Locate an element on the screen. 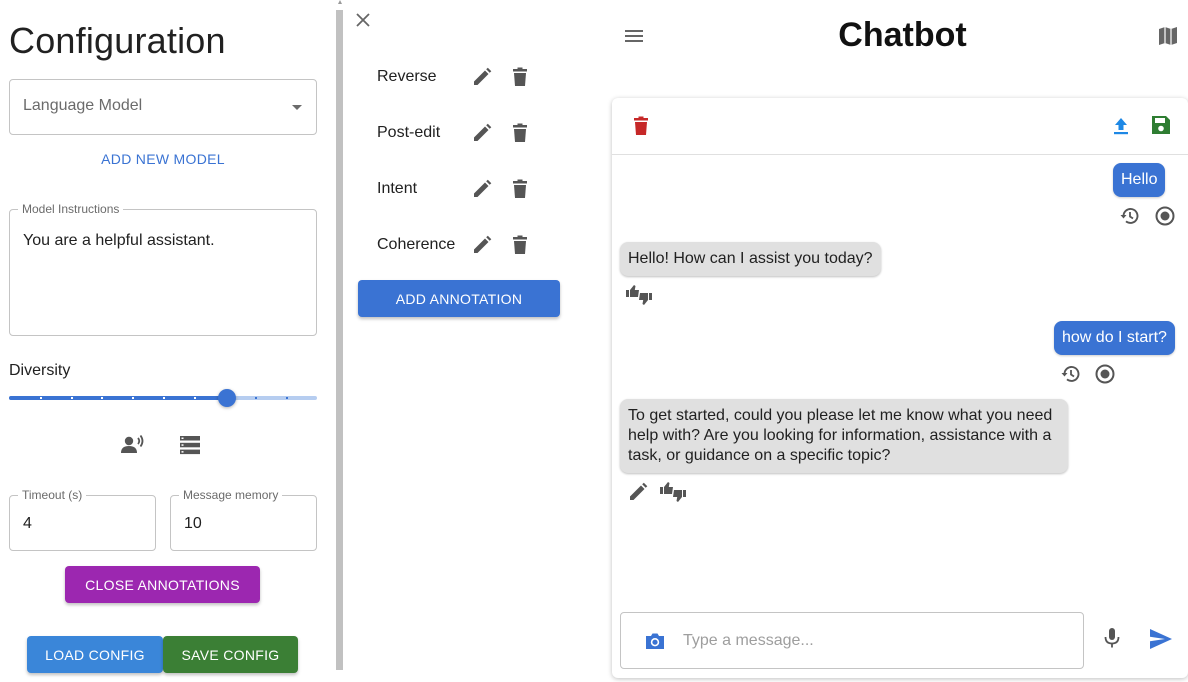  diversity-label: Diversity is located at coordinates (40, 370).